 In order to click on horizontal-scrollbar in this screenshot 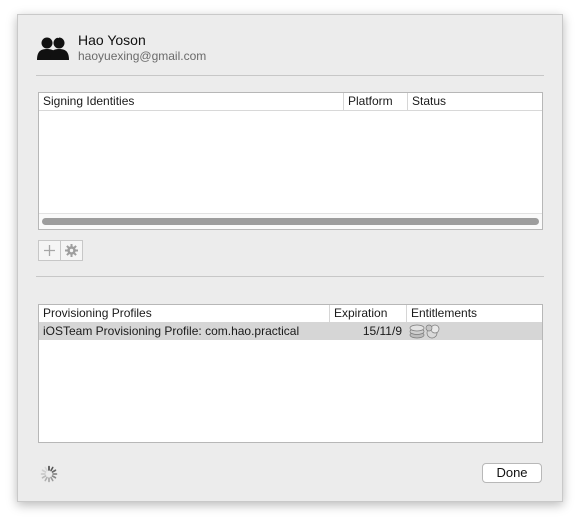, I will do `click(290, 221)`.